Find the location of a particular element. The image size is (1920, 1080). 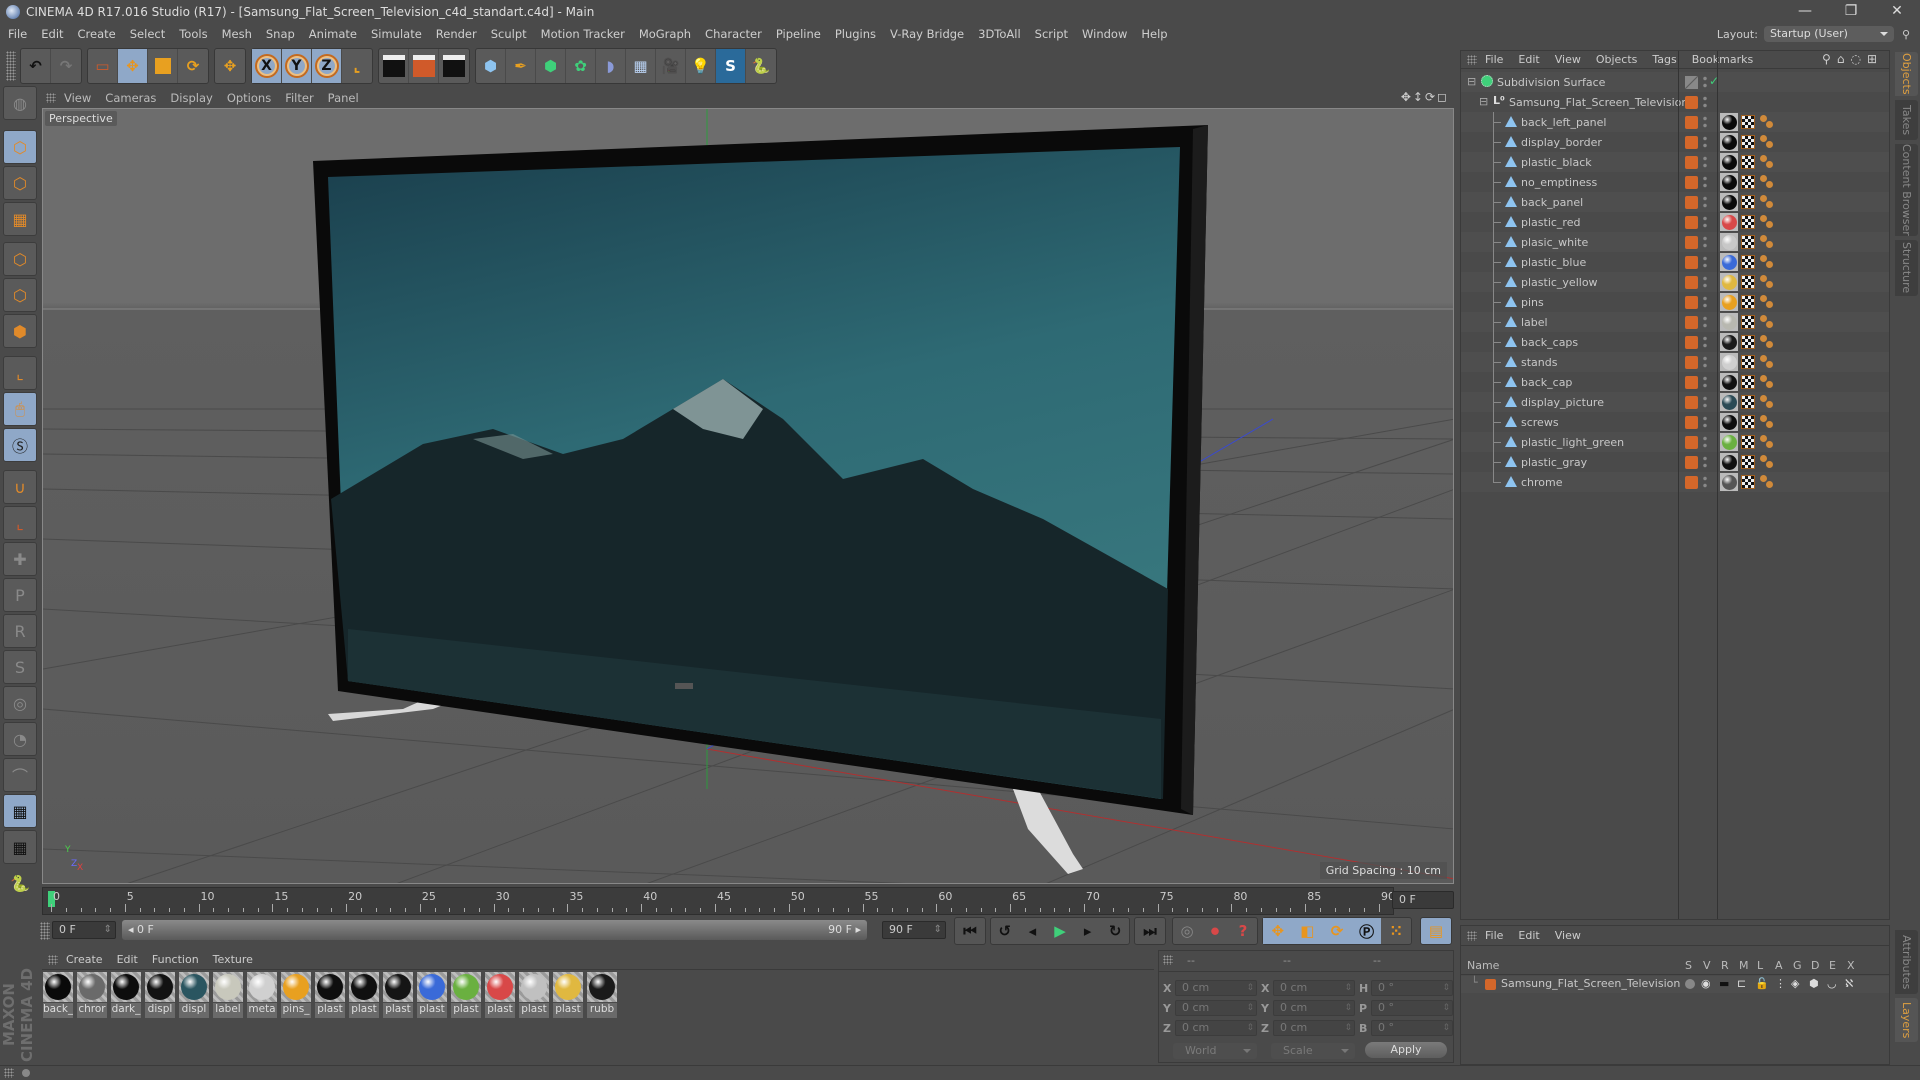

render-view-icon is located at coordinates (394, 66).